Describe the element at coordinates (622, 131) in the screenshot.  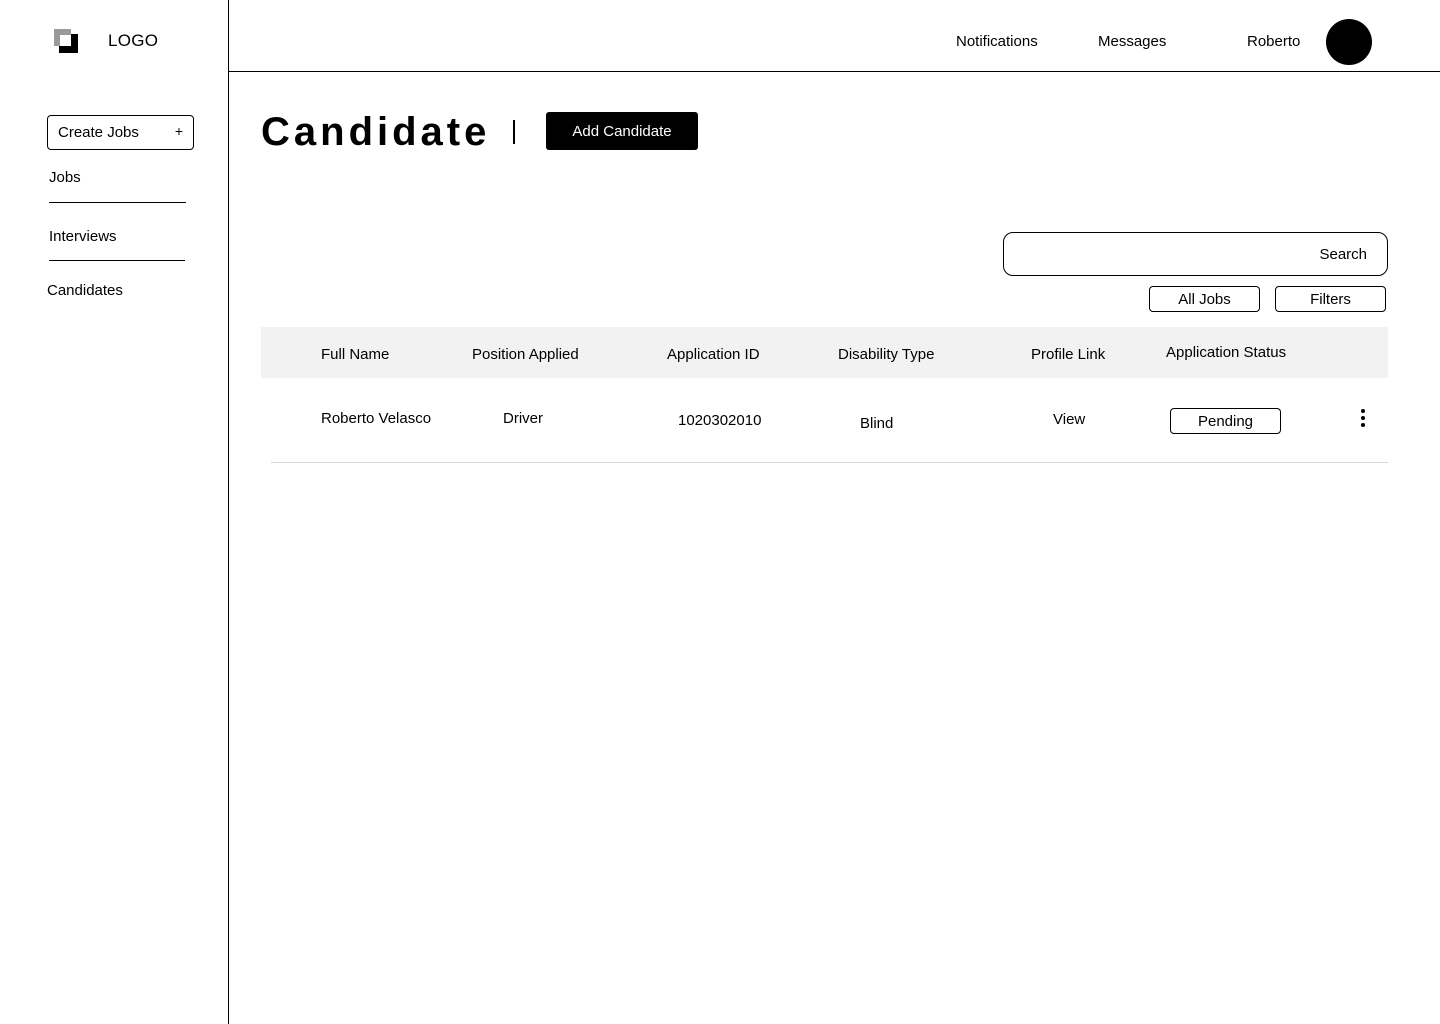
I see `add-candidate-button: Add Candidate` at that location.